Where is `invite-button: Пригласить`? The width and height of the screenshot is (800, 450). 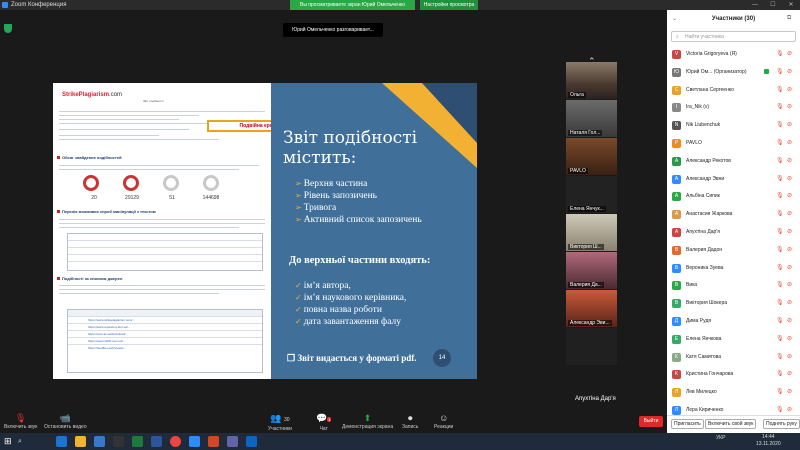 invite-button: Пригласить is located at coordinates (687, 424).